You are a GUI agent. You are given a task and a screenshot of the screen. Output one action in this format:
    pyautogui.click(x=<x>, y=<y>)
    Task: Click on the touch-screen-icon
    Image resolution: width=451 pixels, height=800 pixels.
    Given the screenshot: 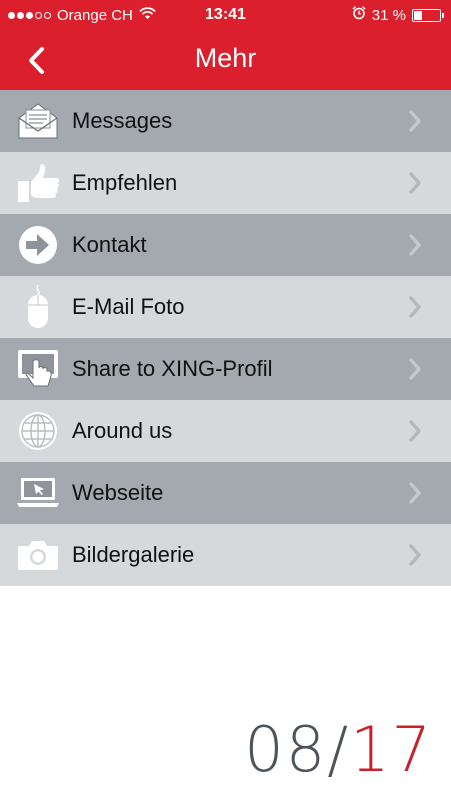 What is the action you would take?
    pyautogui.click(x=38, y=369)
    